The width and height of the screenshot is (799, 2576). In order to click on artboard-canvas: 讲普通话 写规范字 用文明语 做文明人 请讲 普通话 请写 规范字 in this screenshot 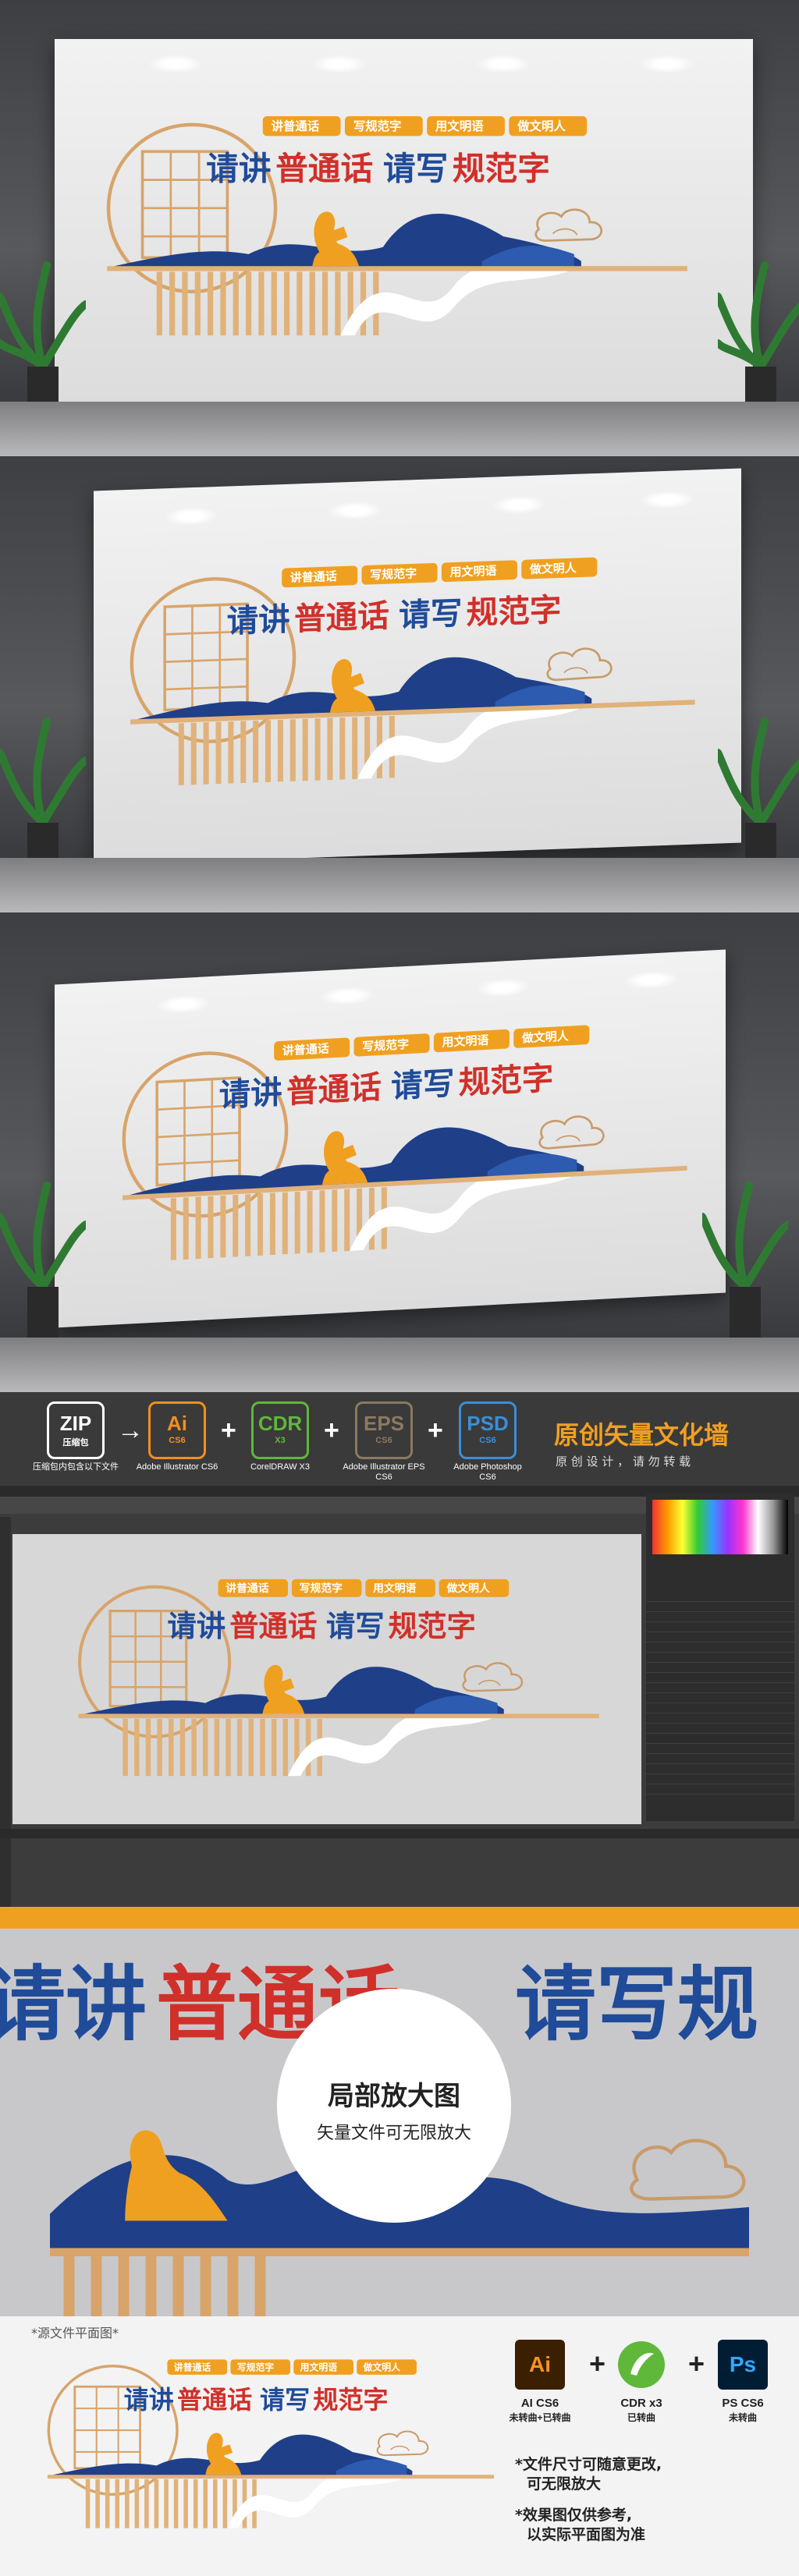, I will do `click(326, 1679)`.